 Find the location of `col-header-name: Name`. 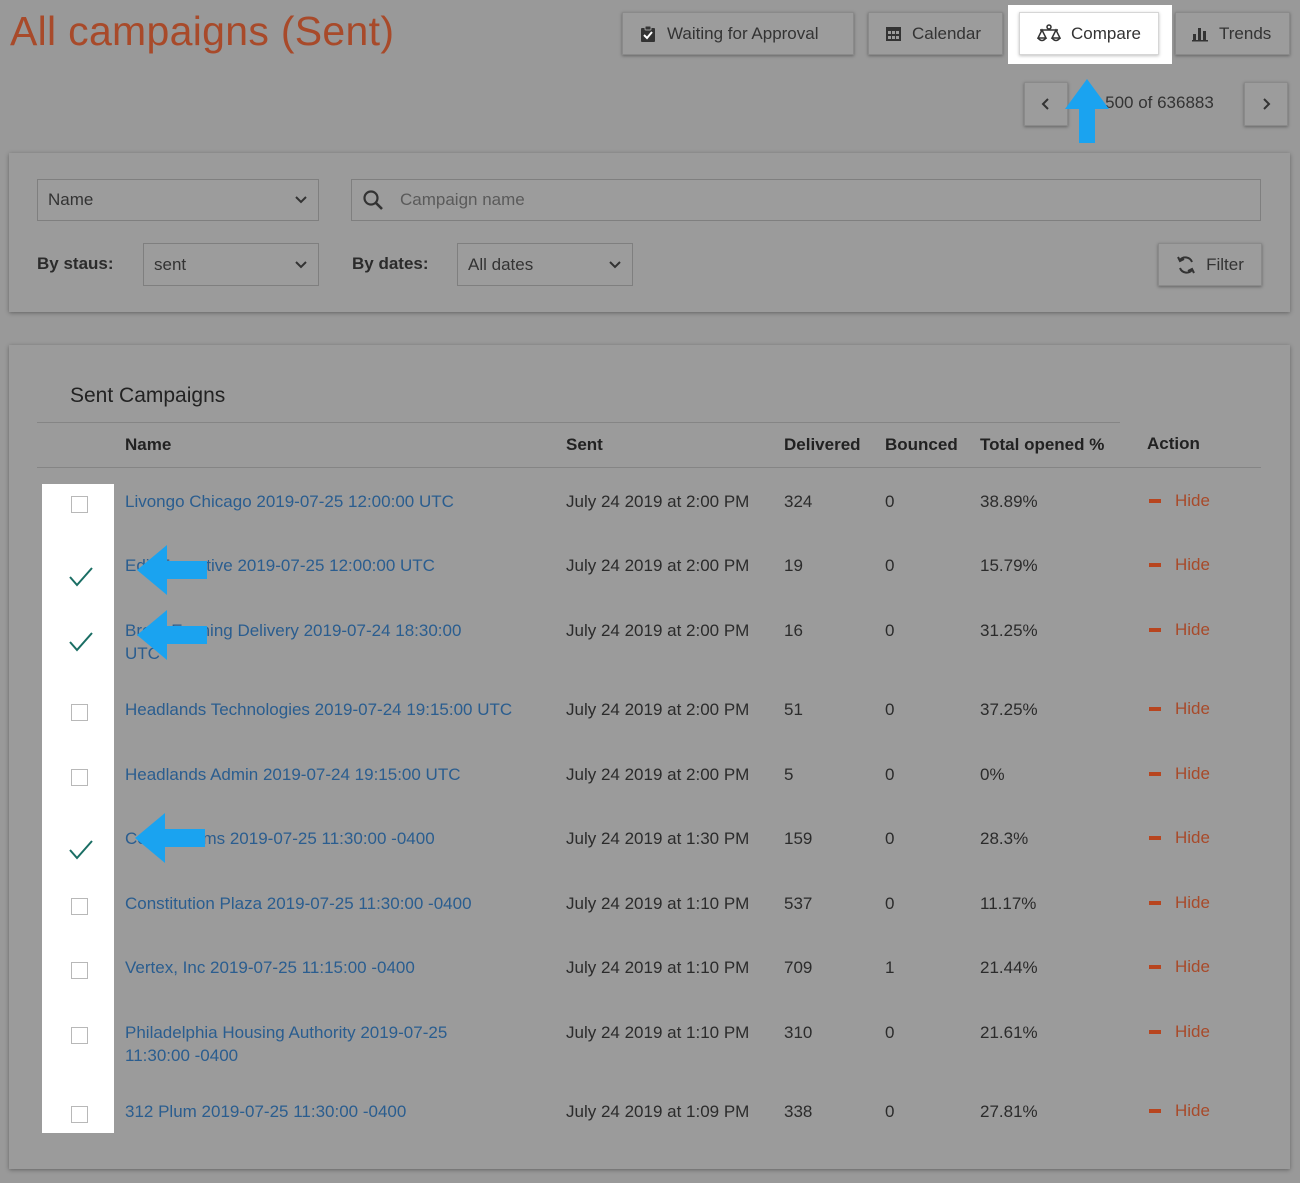

col-header-name: Name is located at coordinates (148, 444).